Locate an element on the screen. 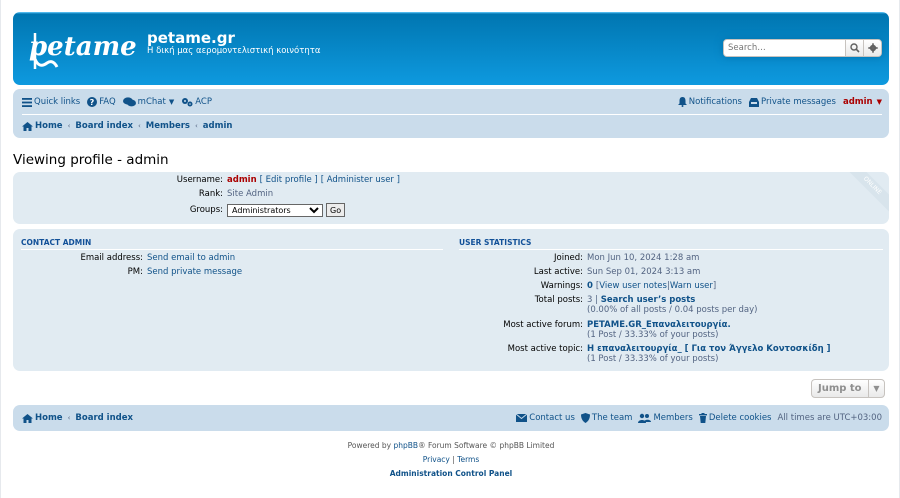 This screenshot has width=900, height=498. breadcrumb-admin: admin is located at coordinates (218, 126).